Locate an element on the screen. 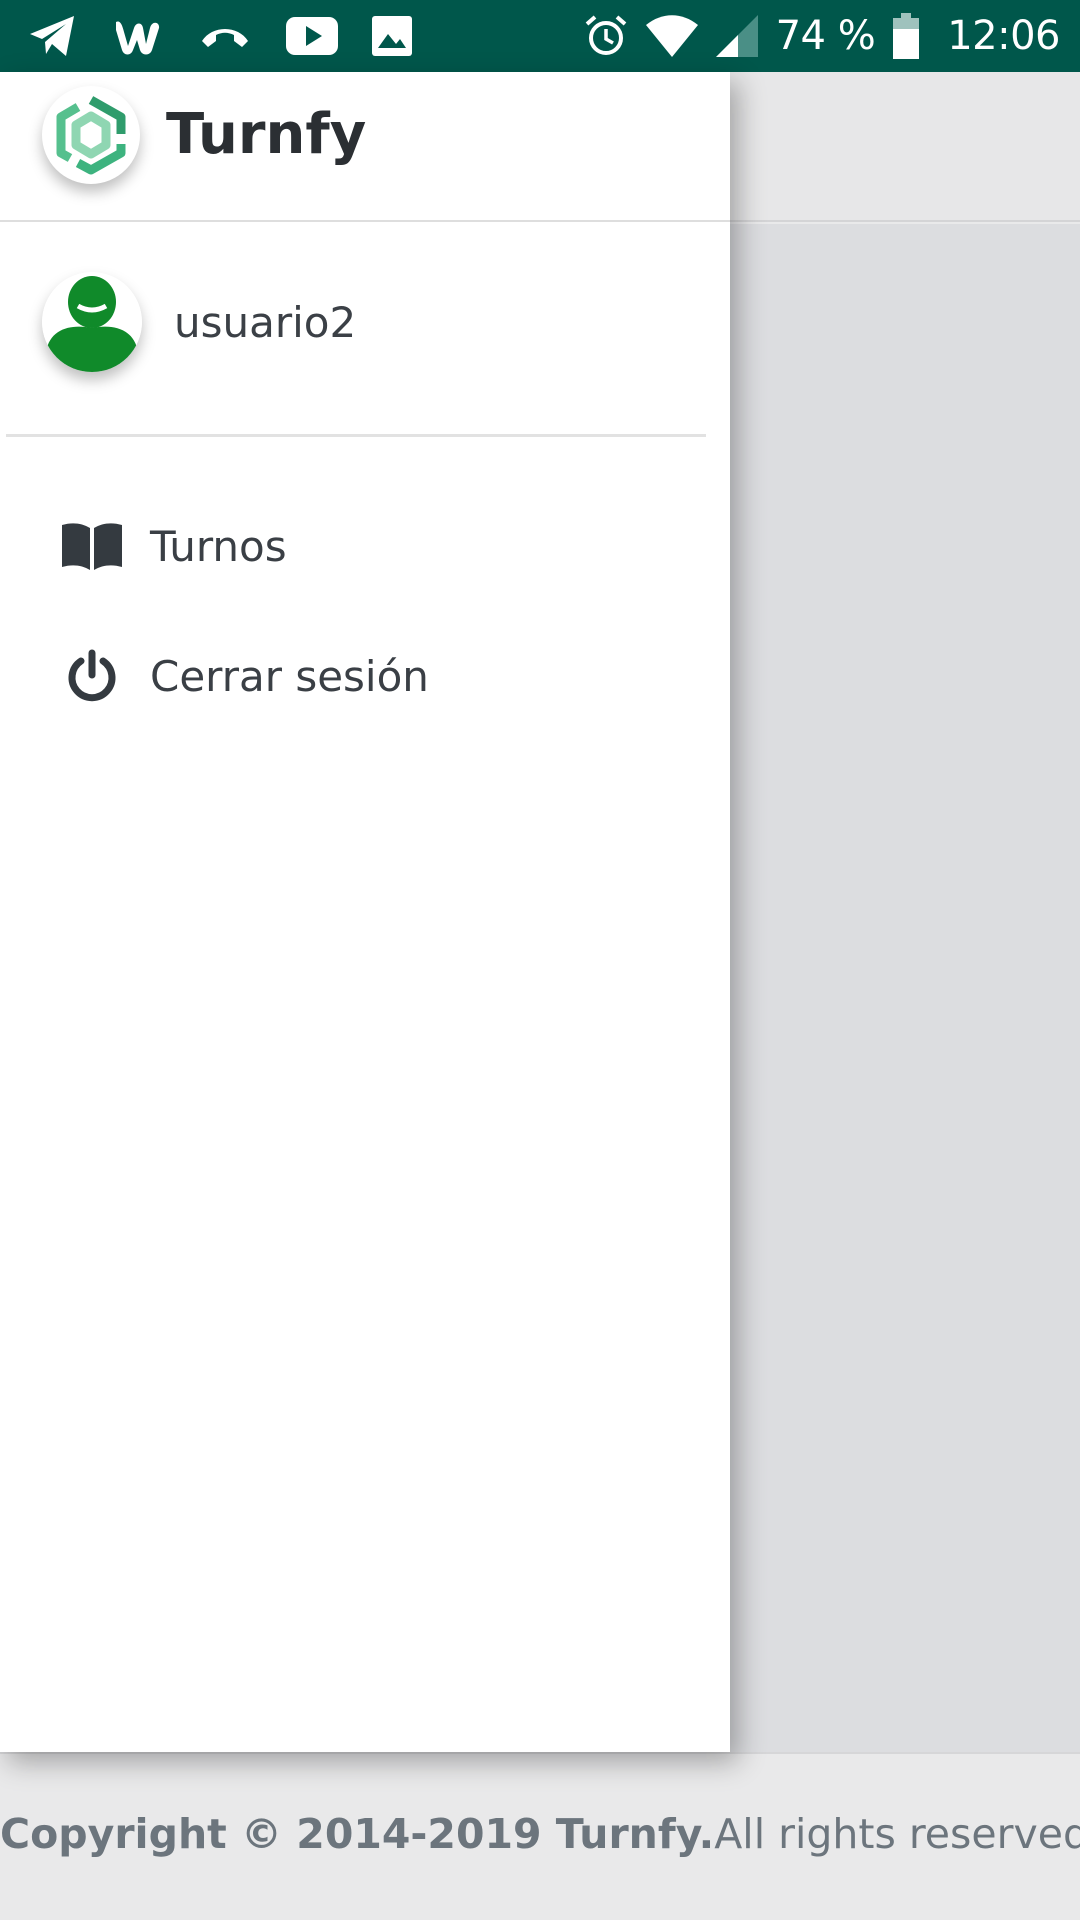 Image resolution: width=1080 pixels, height=1920 pixels. gallery-icon is located at coordinates (392, 36).